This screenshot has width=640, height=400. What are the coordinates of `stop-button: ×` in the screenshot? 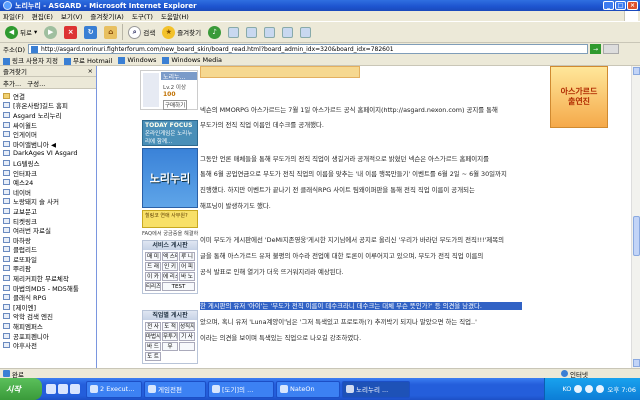 It's located at (70, 32).